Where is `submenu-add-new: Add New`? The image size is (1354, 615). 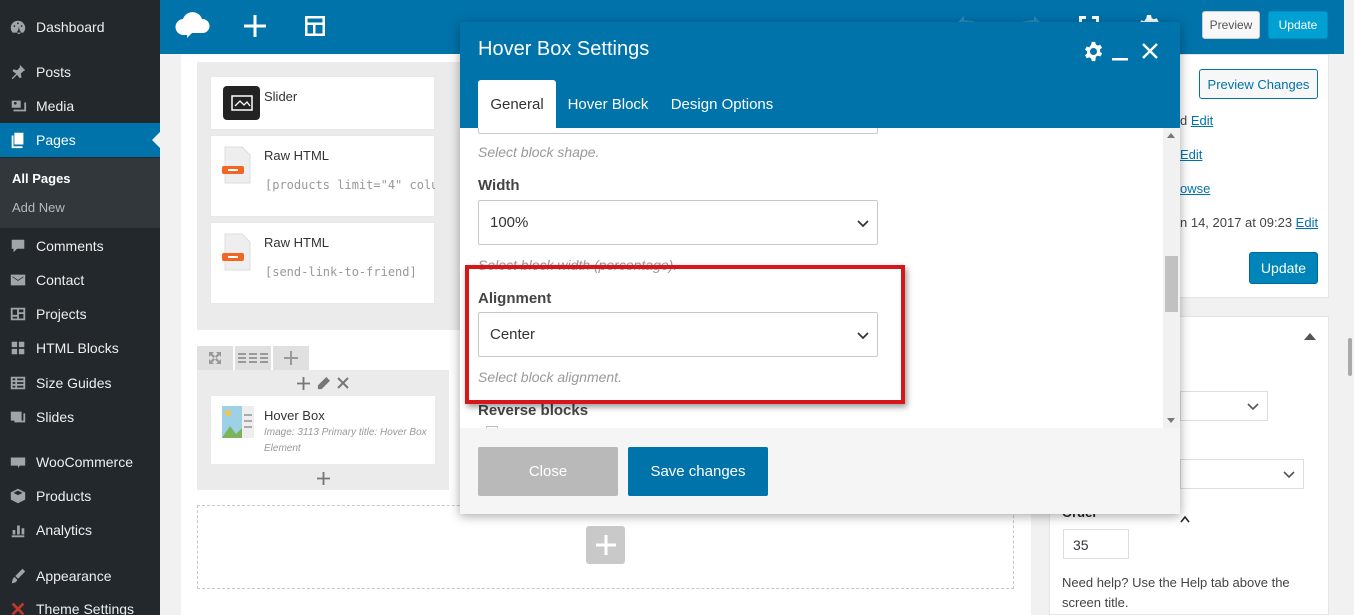
submenu-add-new: Add New is located at coordinates (38, 207).